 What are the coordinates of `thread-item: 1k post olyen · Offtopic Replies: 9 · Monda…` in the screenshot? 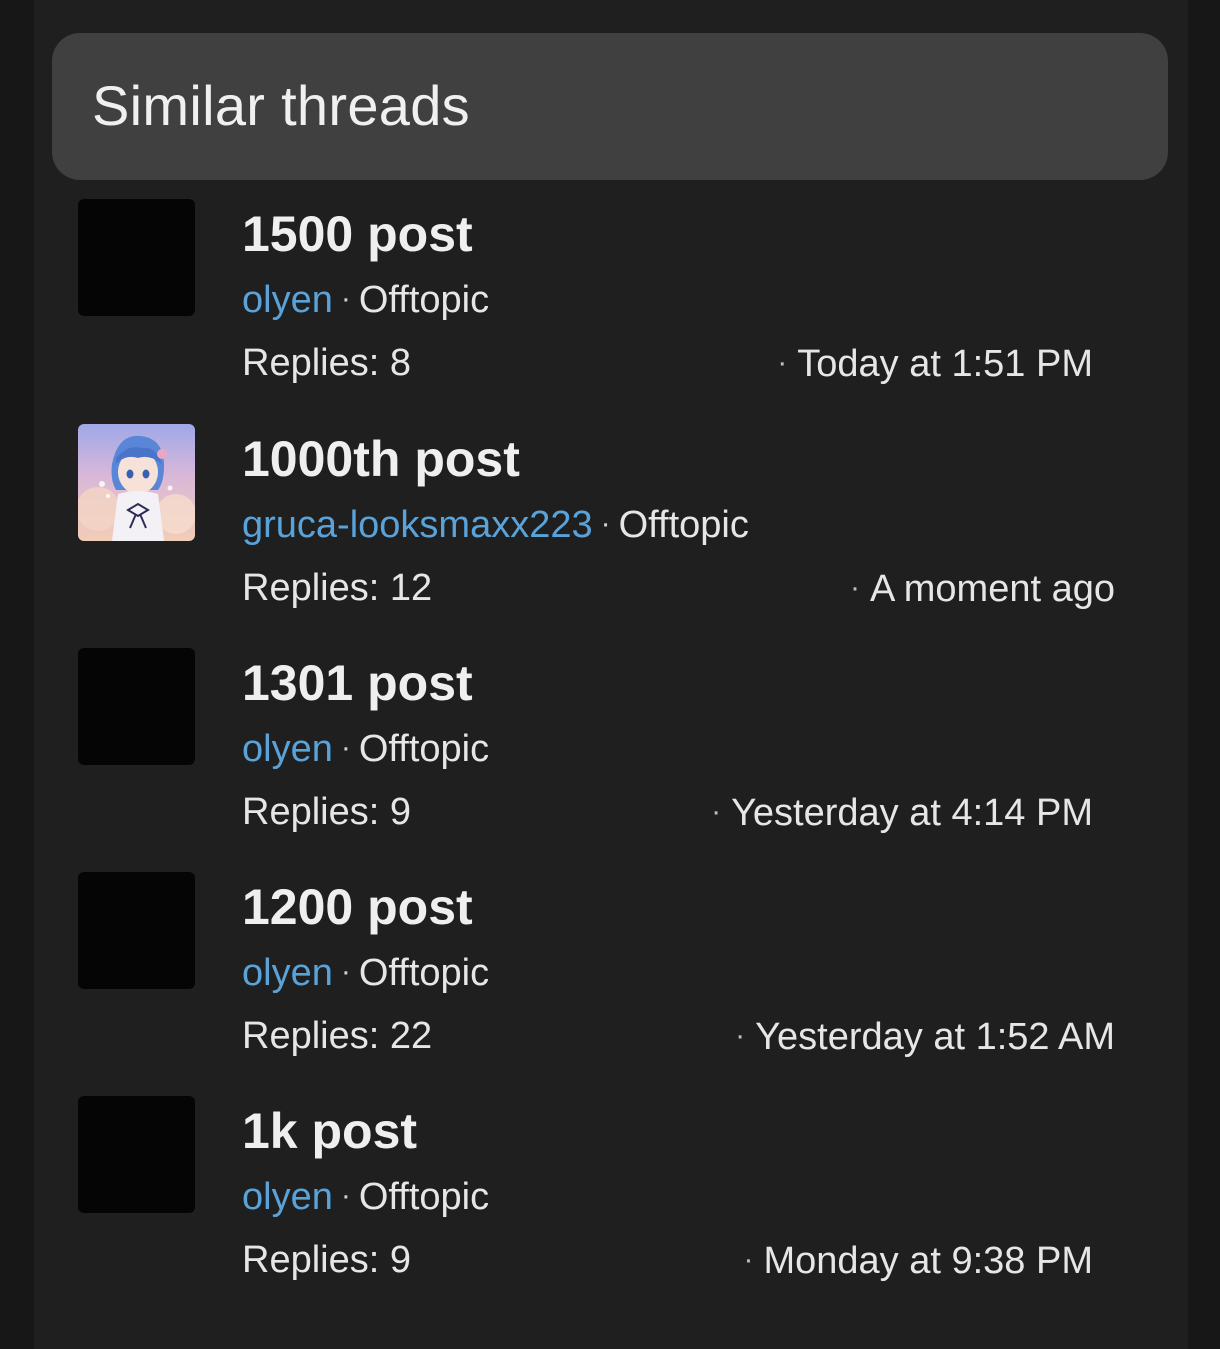 It's located at (610, 1196).